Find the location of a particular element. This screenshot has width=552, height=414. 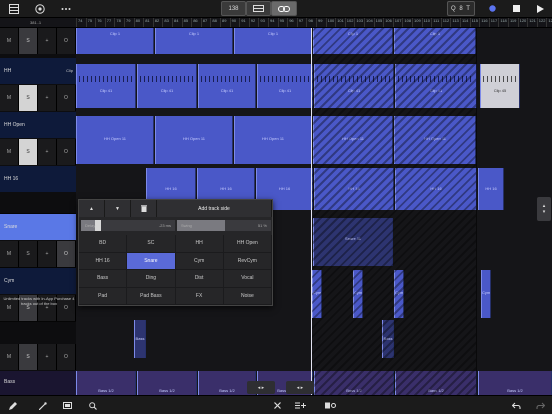

tempo-display: 138 is located at coordinates (233, 8).